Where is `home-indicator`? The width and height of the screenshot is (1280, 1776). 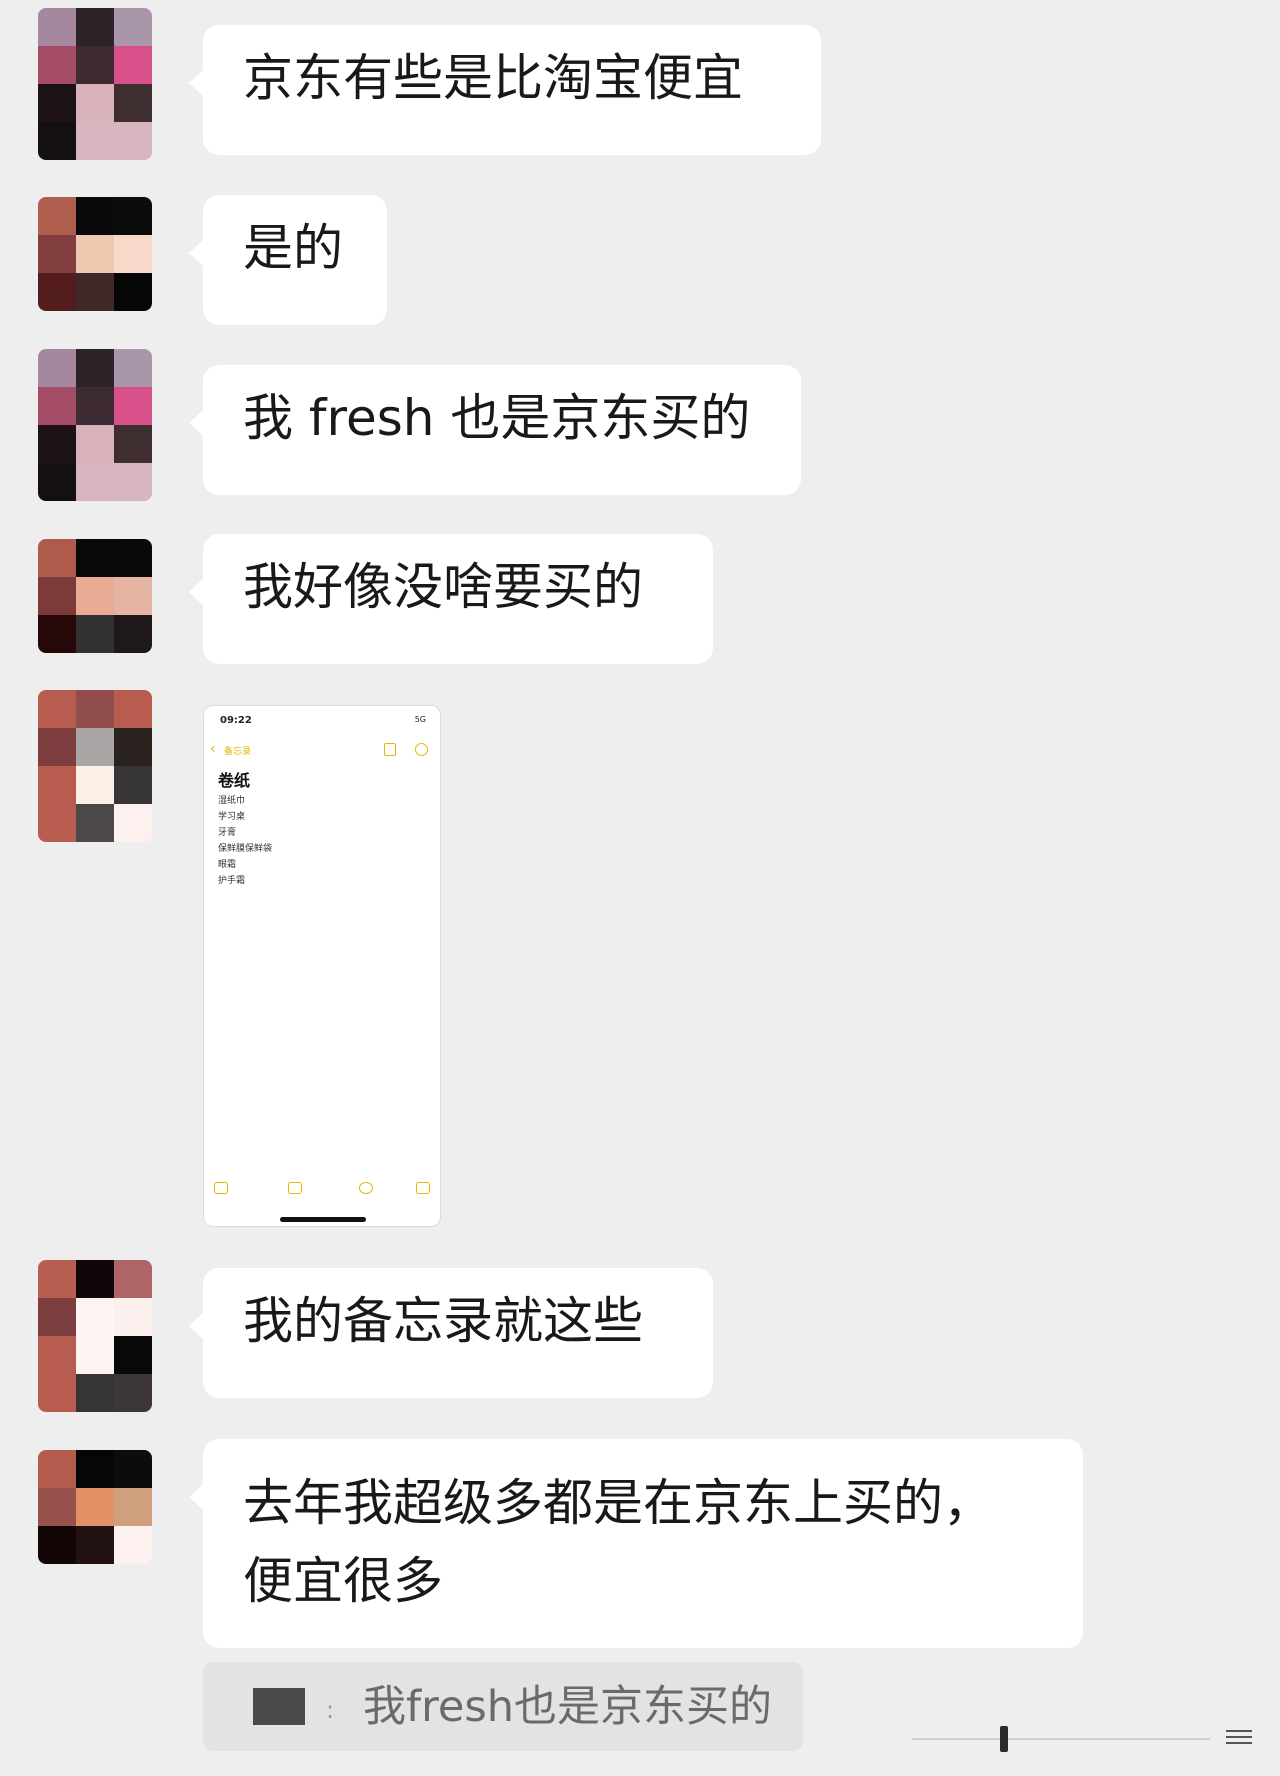
home-indicator is located at coordinates (323, 1219).